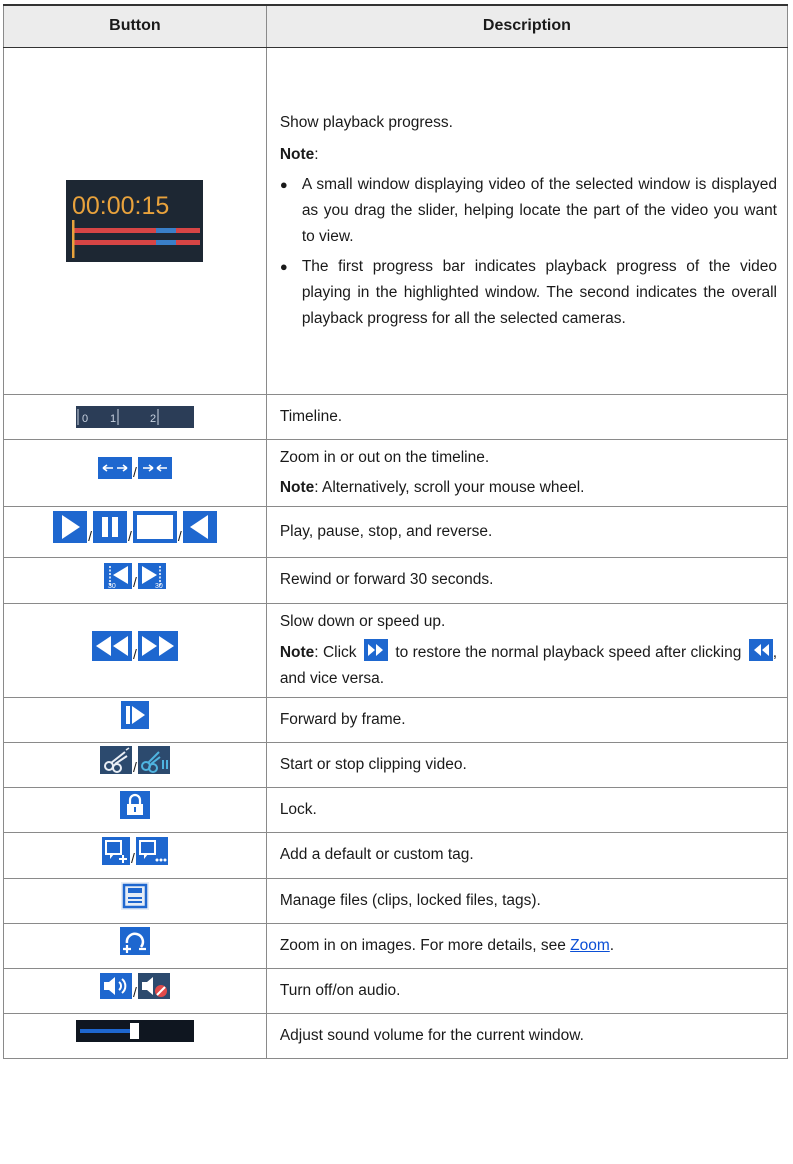  What do you see at coordinates (154, 468) in the screenshot?
I see `collapse-arrows-icon` at bounding box center [154, 468].